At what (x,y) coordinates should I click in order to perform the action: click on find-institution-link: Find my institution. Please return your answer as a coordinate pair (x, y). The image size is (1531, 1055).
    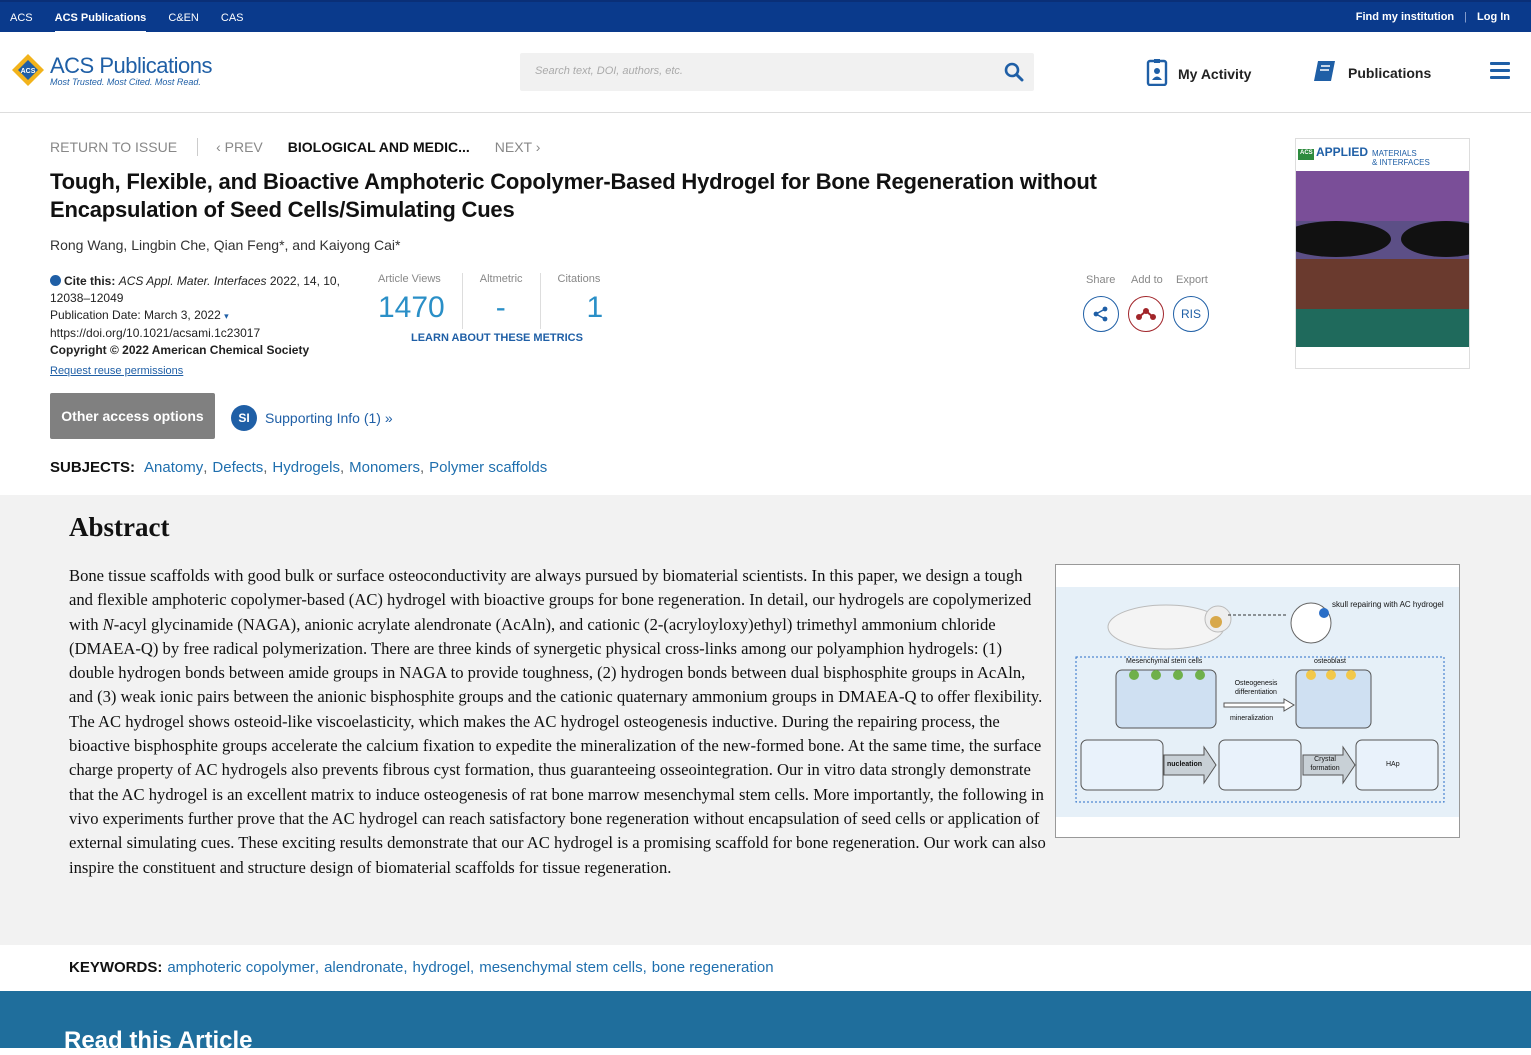
    Looking at the image, I should click on (1405, 17).